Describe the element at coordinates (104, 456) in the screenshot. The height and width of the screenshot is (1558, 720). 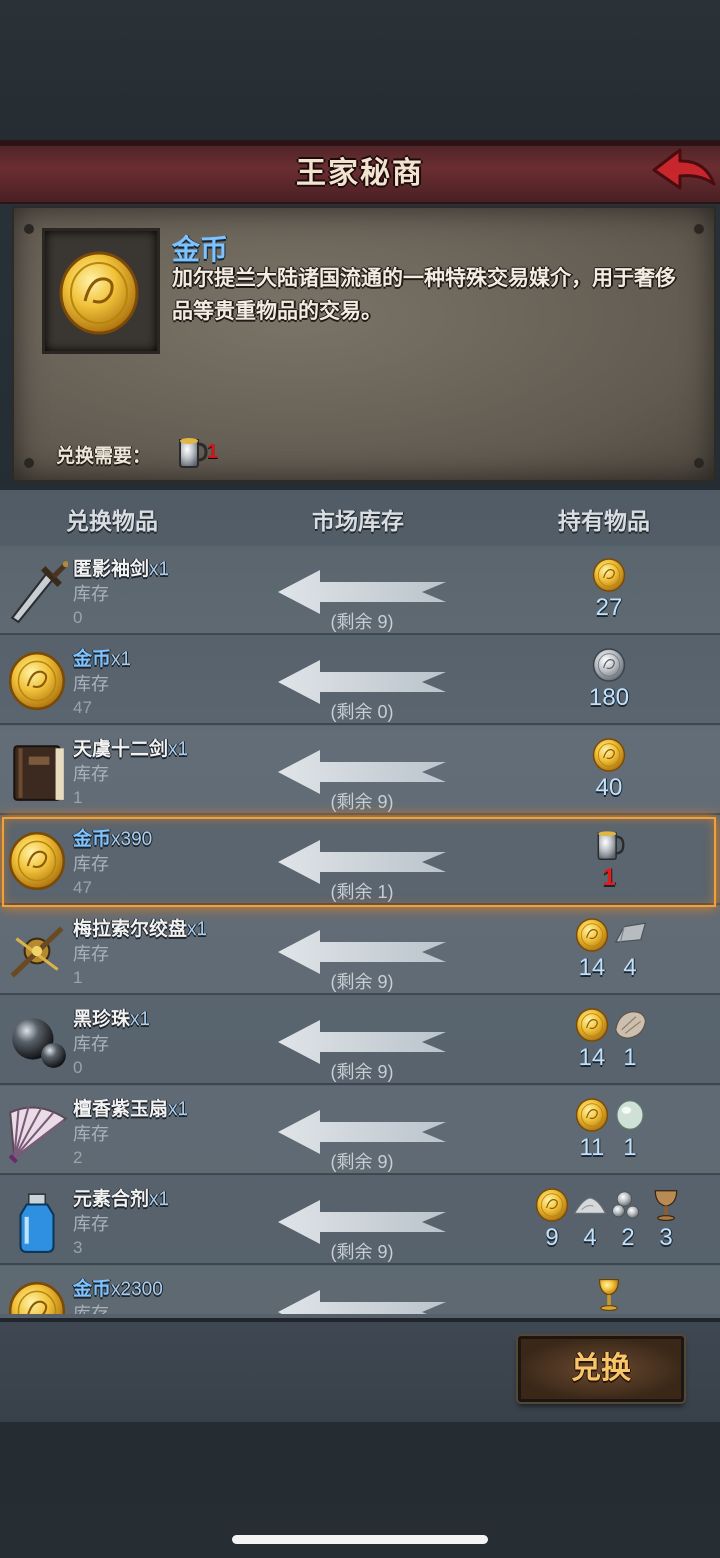
I see `exchange-requirement-label: 兑换需要：` at that location.